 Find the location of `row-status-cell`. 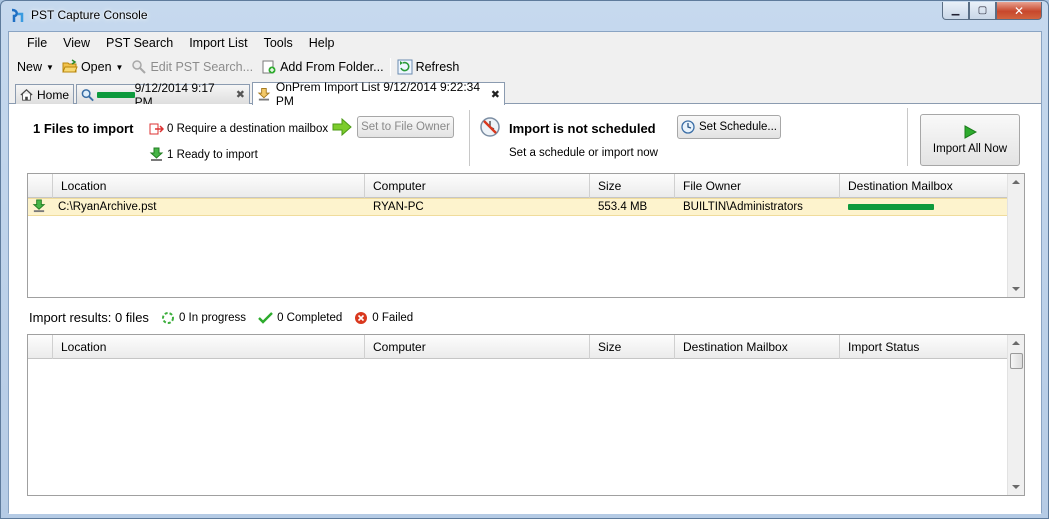

row-status-cell is located at coordinates (40, 207).